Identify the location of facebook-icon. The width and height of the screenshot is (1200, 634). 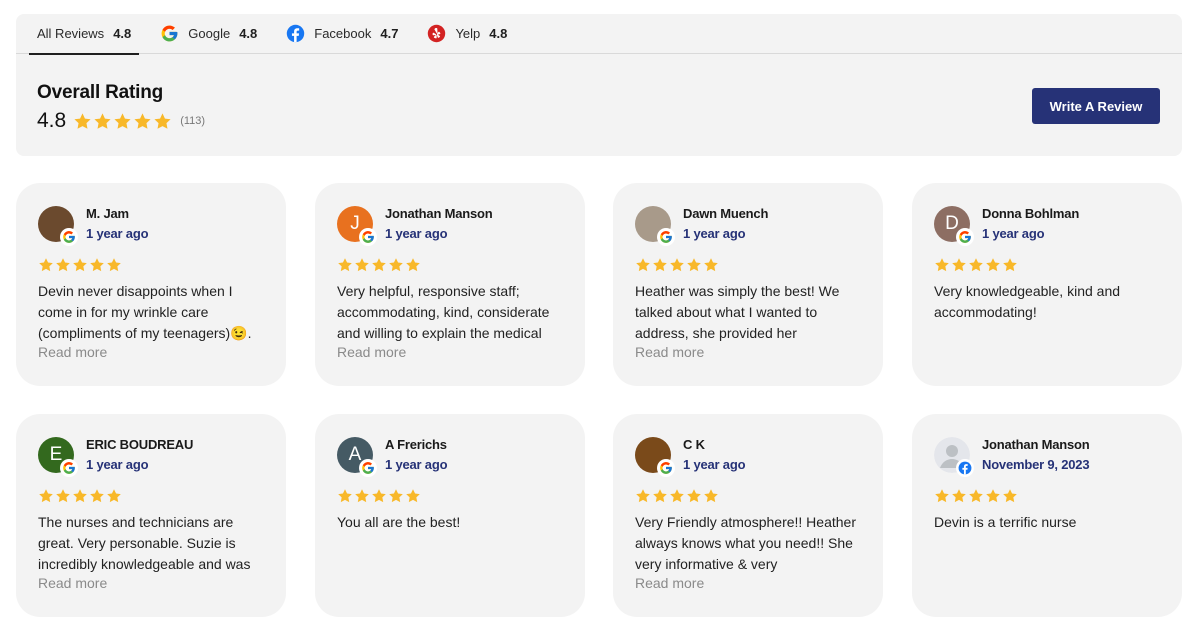
(965, 468).